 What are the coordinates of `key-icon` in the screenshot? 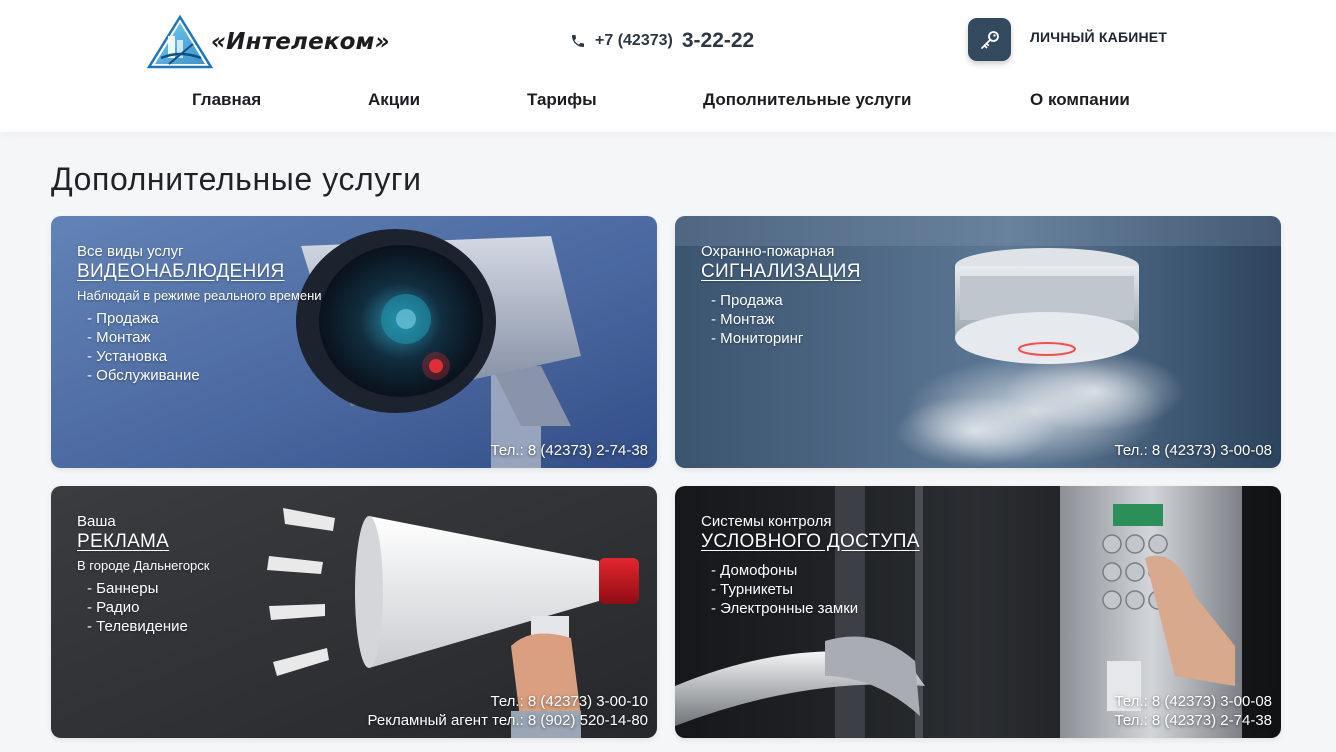 It's located at (989, 39).